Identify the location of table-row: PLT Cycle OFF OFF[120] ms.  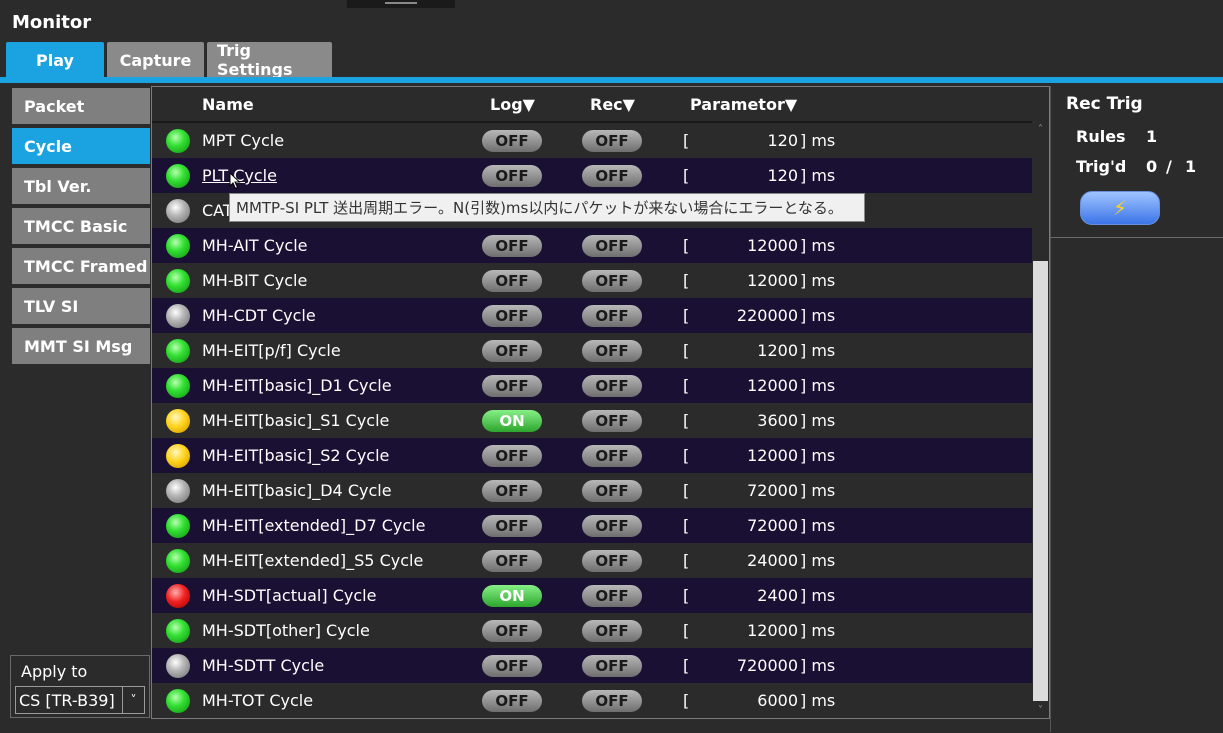
(592, 175).